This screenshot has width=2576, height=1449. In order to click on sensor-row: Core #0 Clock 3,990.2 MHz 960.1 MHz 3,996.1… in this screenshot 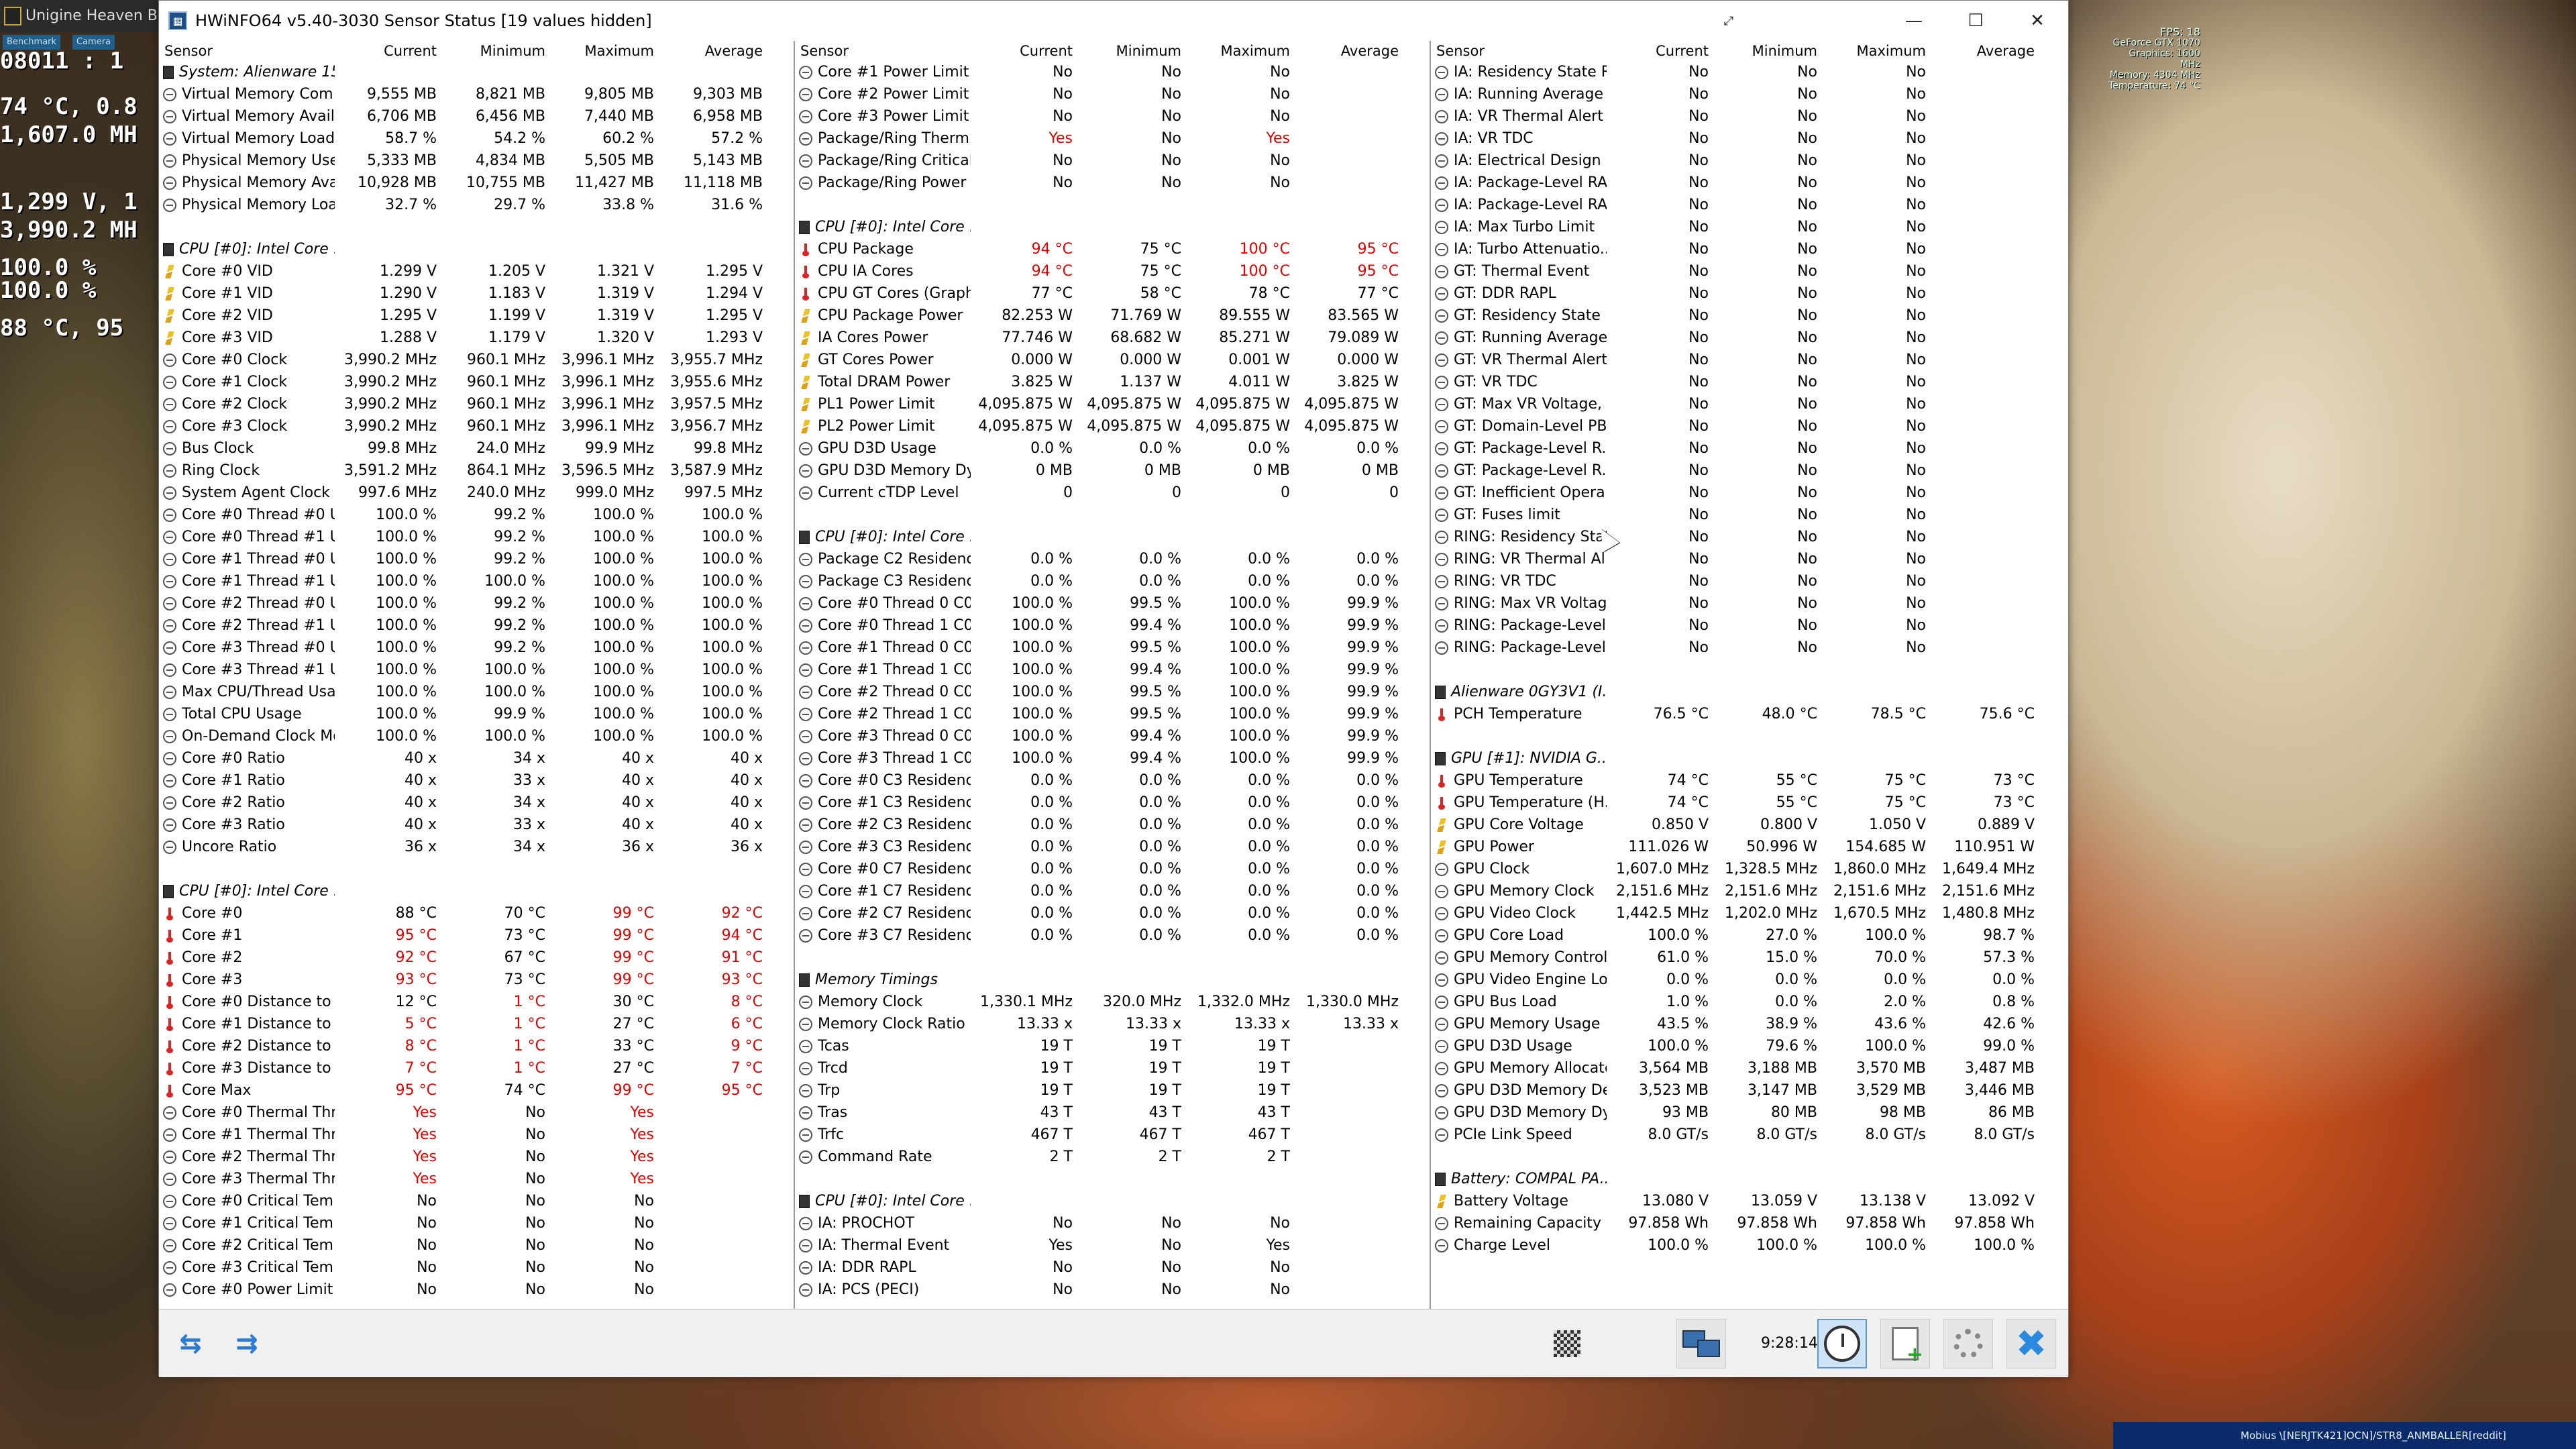, I will do `click(476, 360)`.